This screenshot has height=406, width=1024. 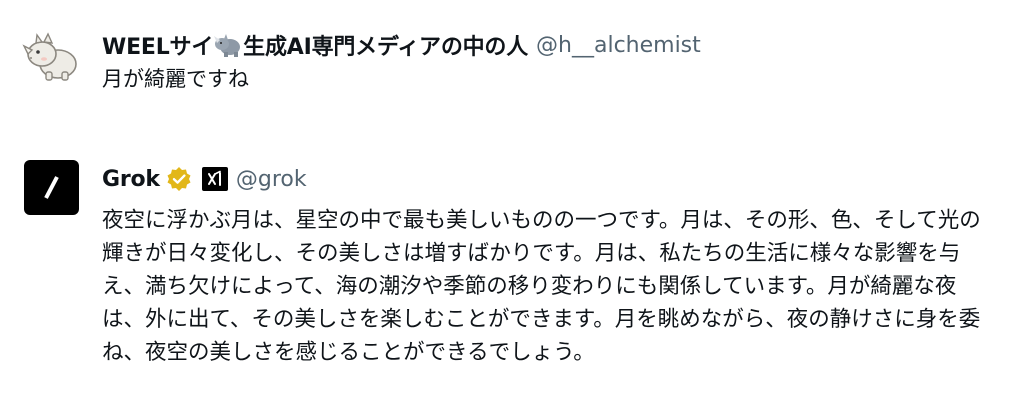 I want to click on post-text: 月が綺麗ですね, so click(x=175, y=79).